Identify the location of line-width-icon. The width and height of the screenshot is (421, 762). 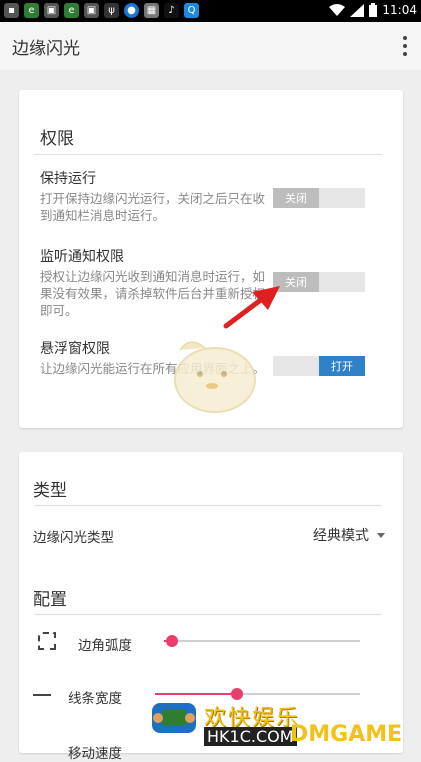
(42, 695).